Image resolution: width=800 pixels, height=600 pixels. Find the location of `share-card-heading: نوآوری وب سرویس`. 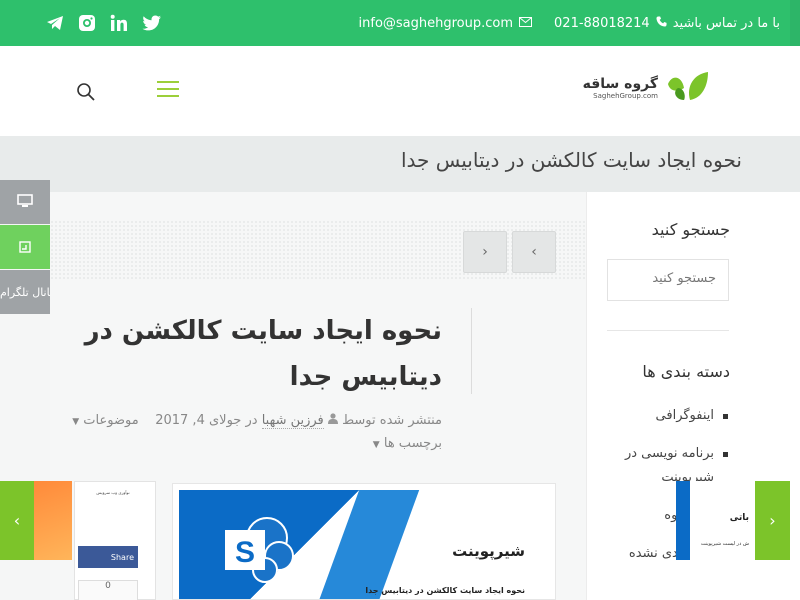

share-card-heading: نوآوری وب سرویس is located at coordinates (113, 492).